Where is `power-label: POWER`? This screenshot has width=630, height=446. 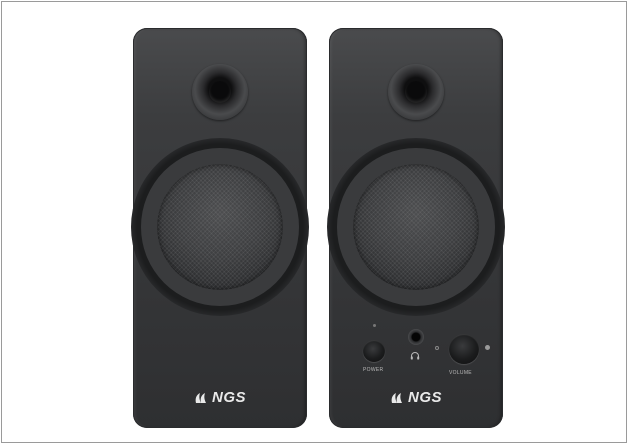 power-label: POWER is located at coordinates (373, 370).